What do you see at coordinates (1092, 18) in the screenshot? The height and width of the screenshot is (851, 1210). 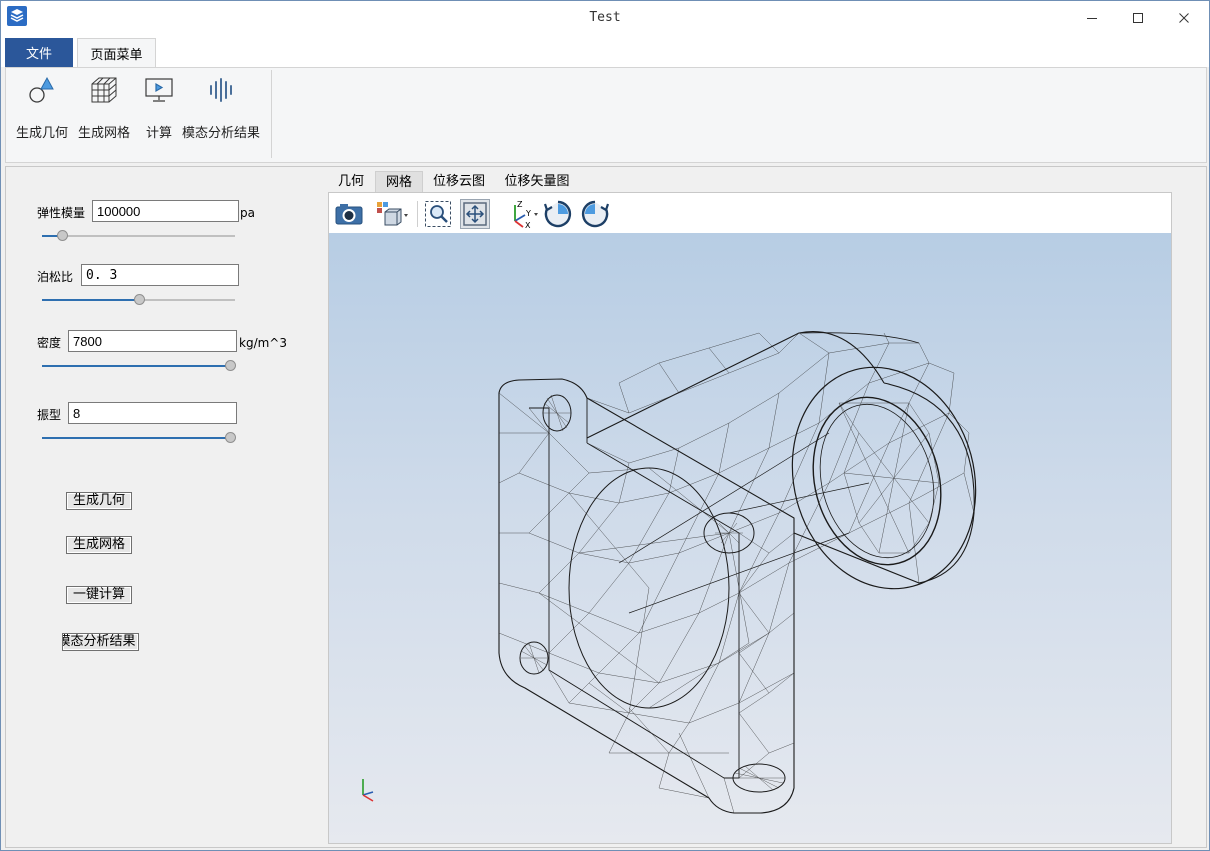 I see `minimize-button` at bounding box center [1092, 18].